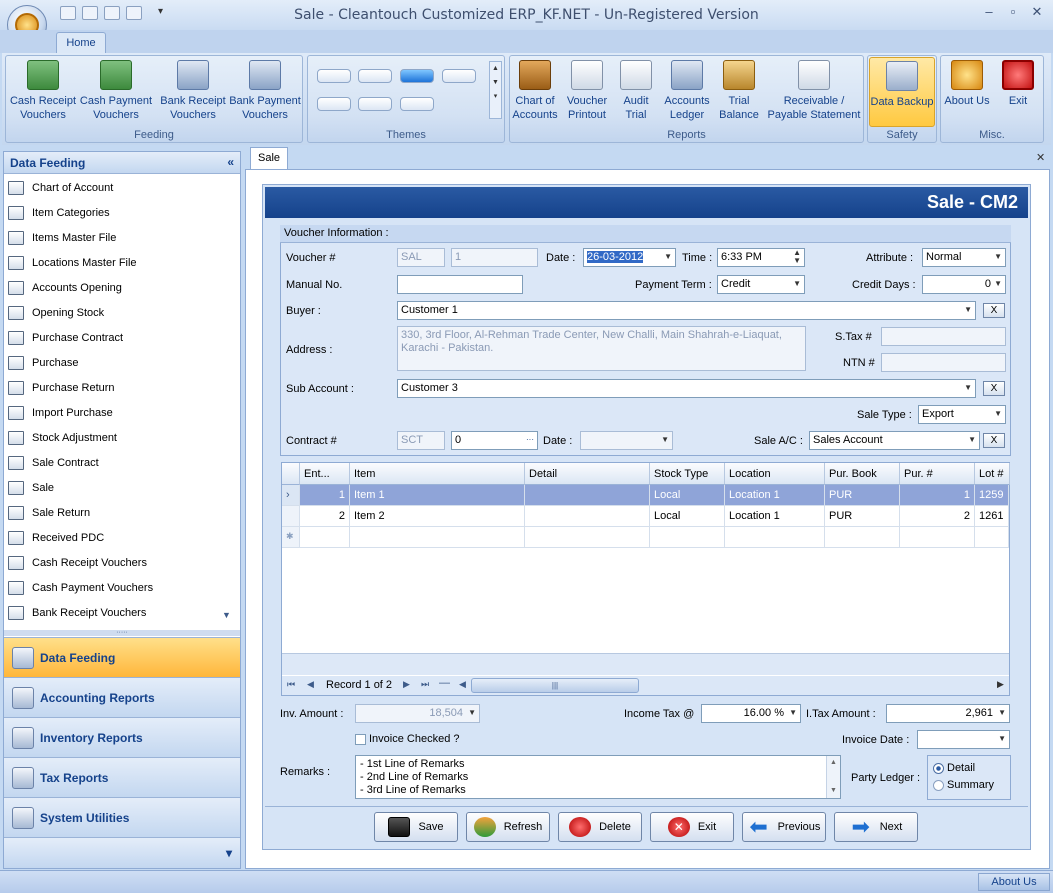 The width and height of the screenshot is (1053, 893). What do you see at coordinates (310, 684) in the screenshot?
I see `previous-record-icon: ◀` at bounding box center [310, 684].